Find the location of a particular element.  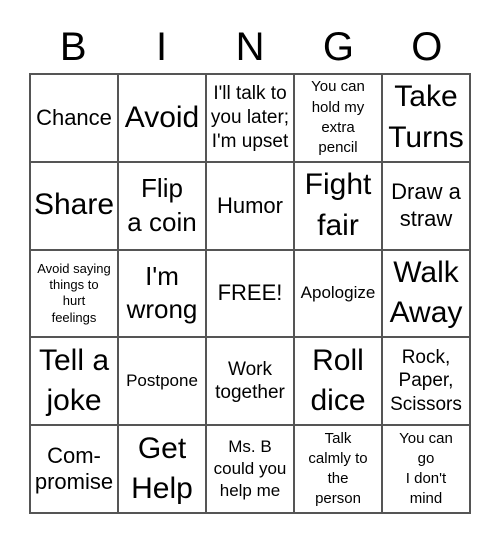

bingo-cell: Chance is located at coordinates (74, 118).